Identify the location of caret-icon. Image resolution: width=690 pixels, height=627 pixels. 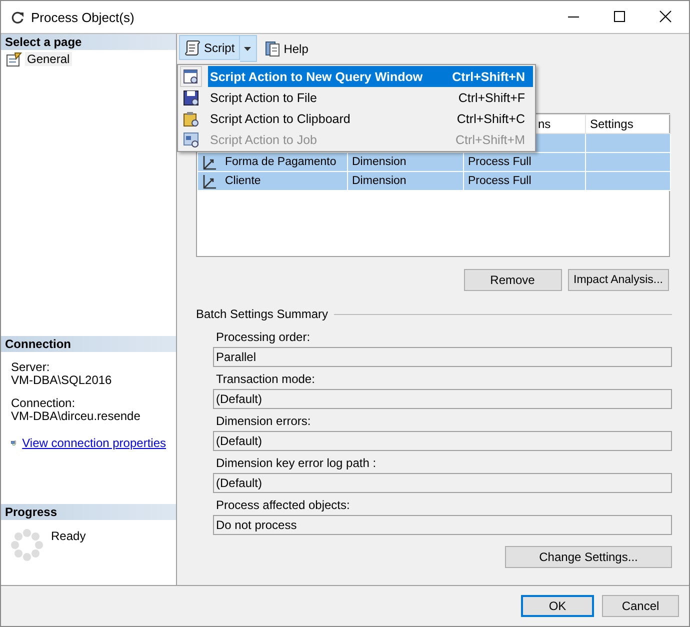
(248, 48).